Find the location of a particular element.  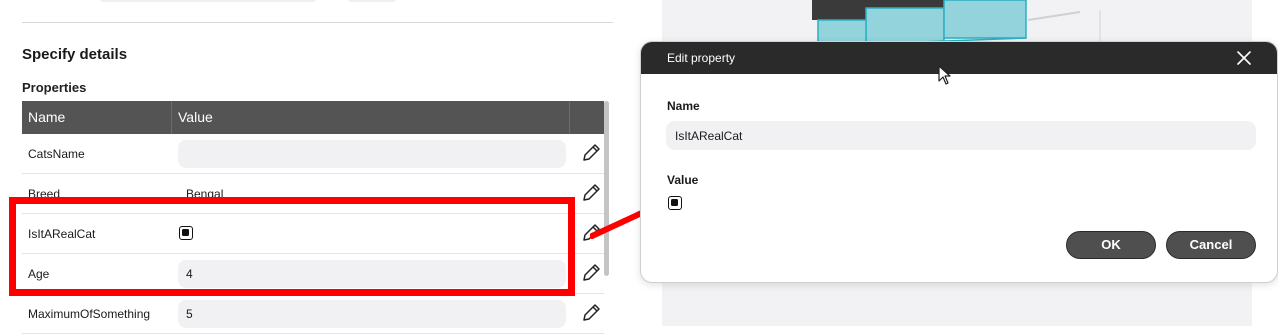

property-value-input is located at coordinates (372, 154).